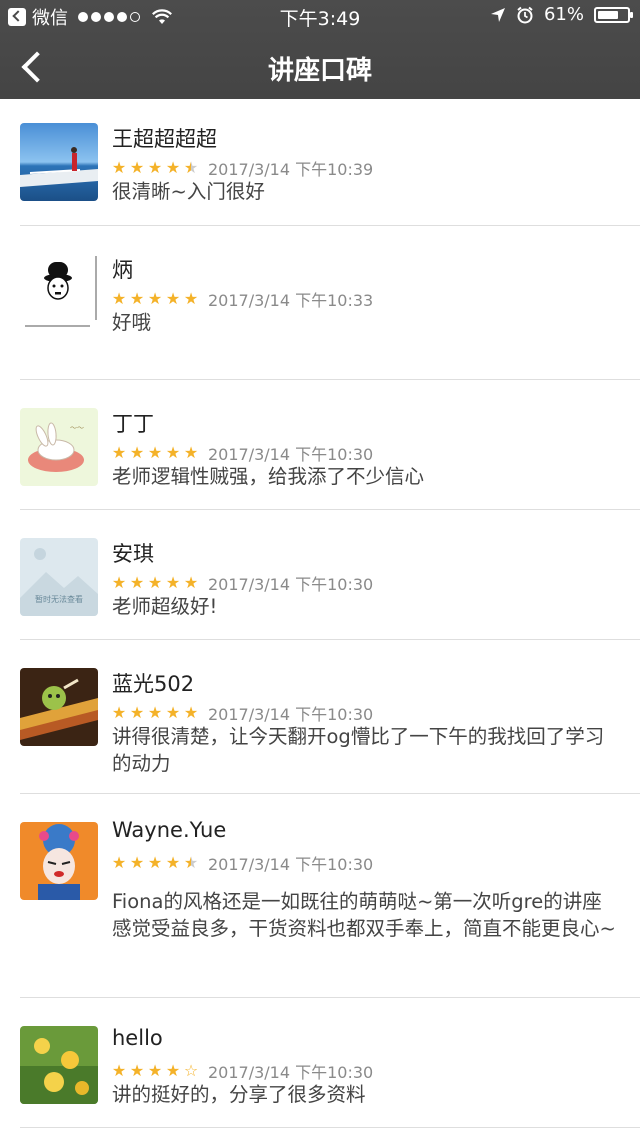 This screenshot has width=640, height=1138. I want to click on reviewer-name: 丁丁, so click(133, 424).